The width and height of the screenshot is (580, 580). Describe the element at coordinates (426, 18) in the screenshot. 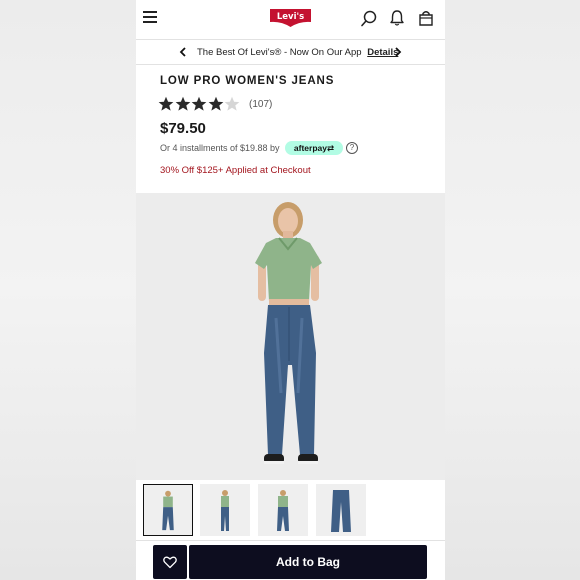

I see `shopping-bag-icon` at that location.